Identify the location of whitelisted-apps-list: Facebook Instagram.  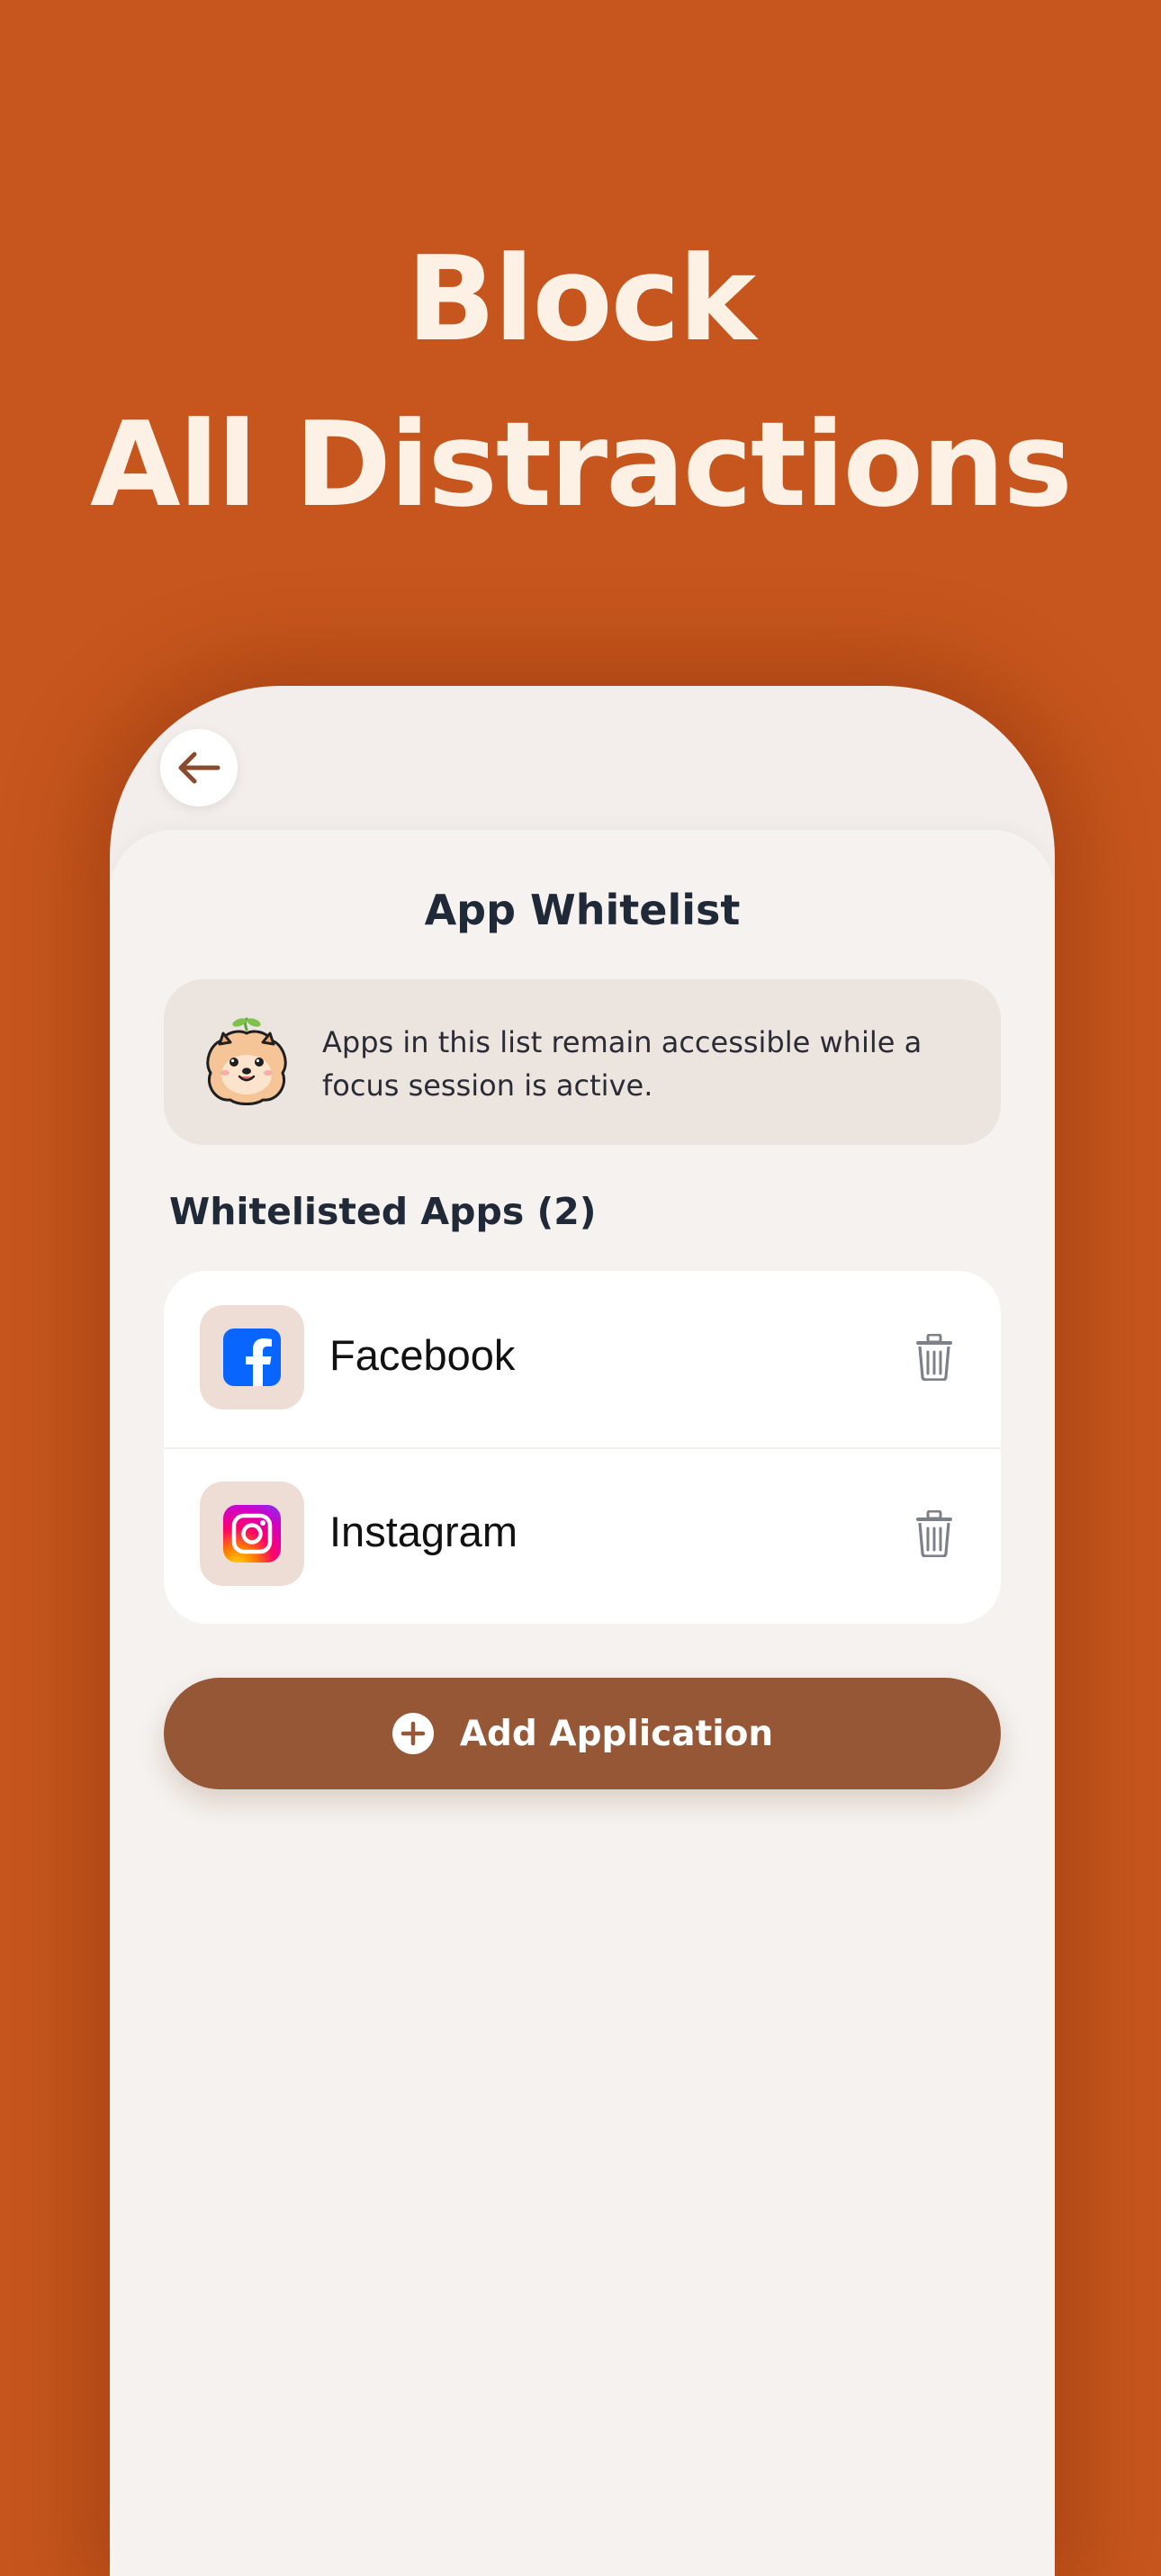
(583, 1447).